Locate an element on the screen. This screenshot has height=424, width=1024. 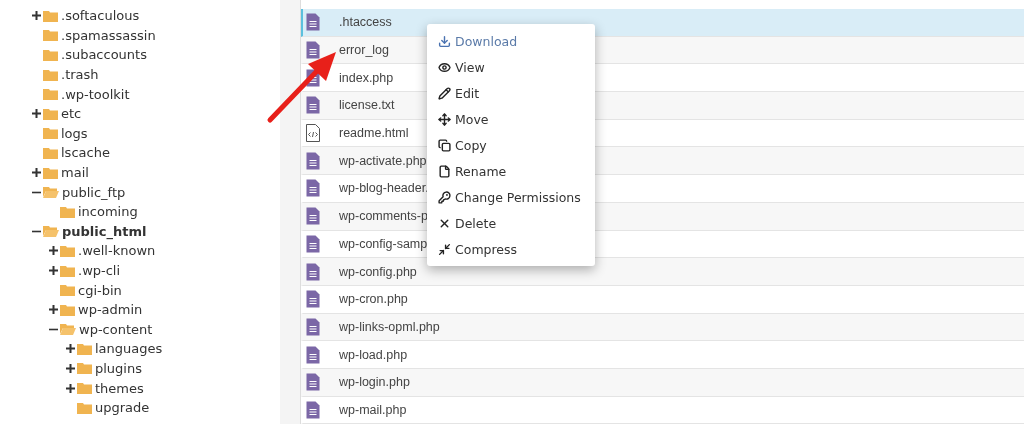
file-name: license.txt is located at coordinates (367, 105).